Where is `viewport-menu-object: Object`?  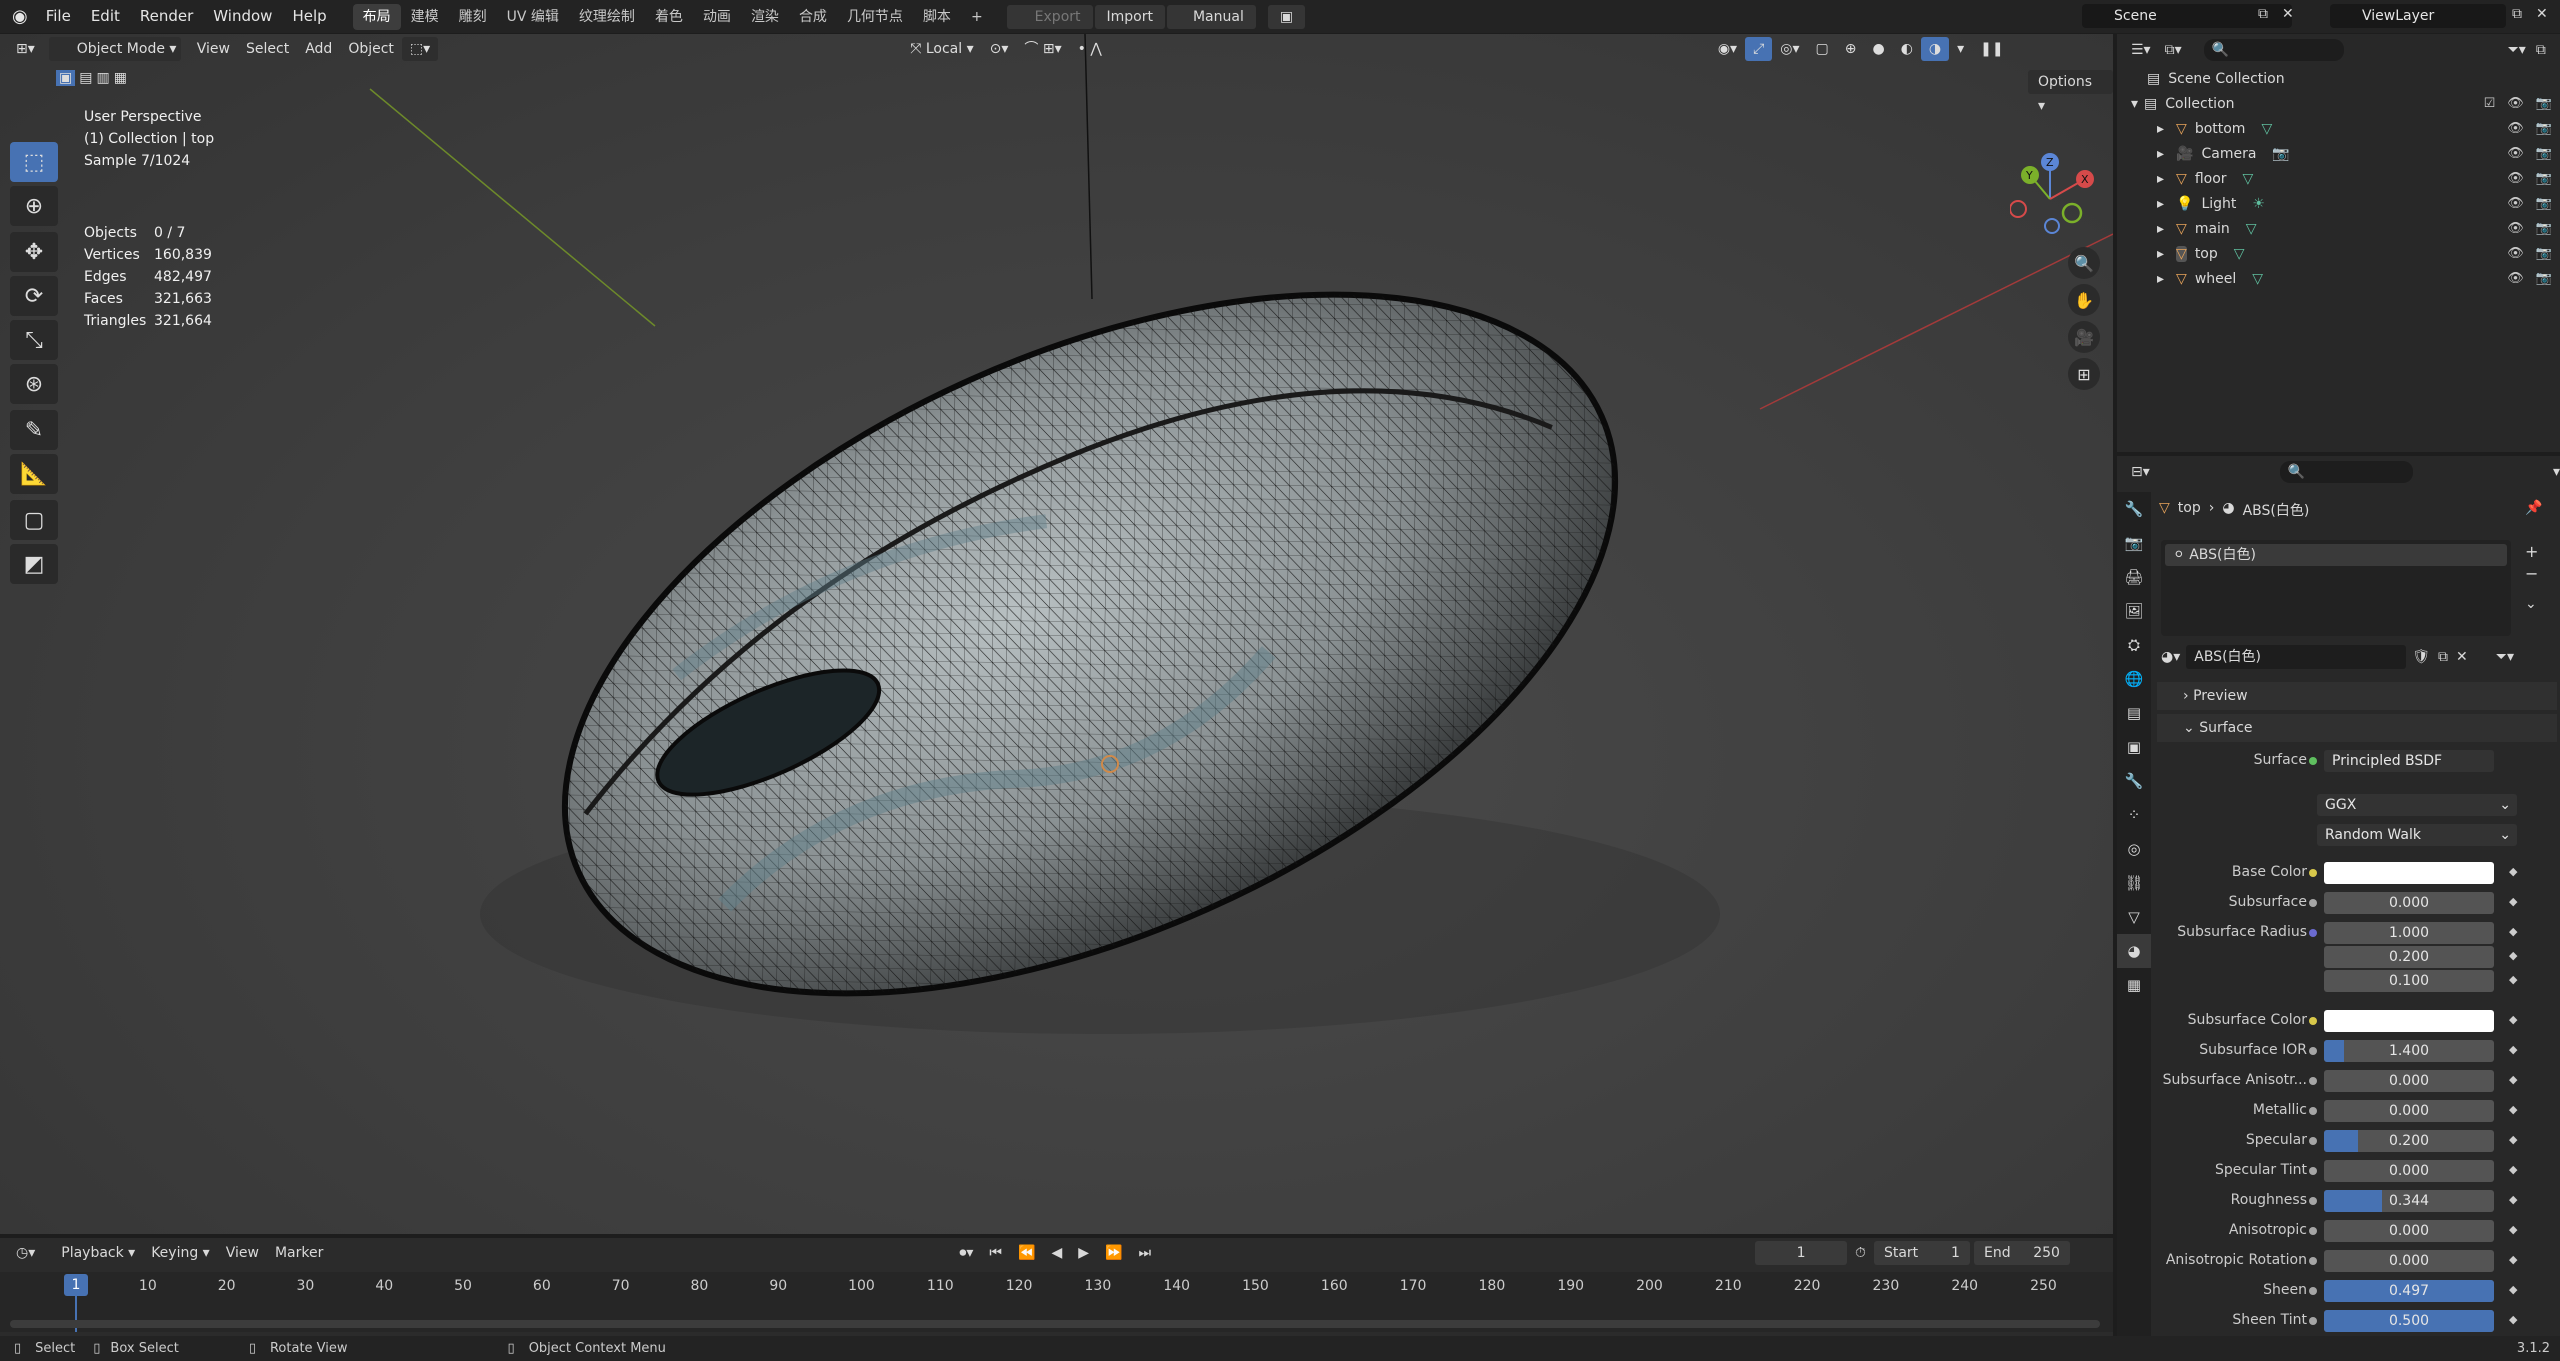
viewport-menu-object: Object is located at coordinates (371, 49).